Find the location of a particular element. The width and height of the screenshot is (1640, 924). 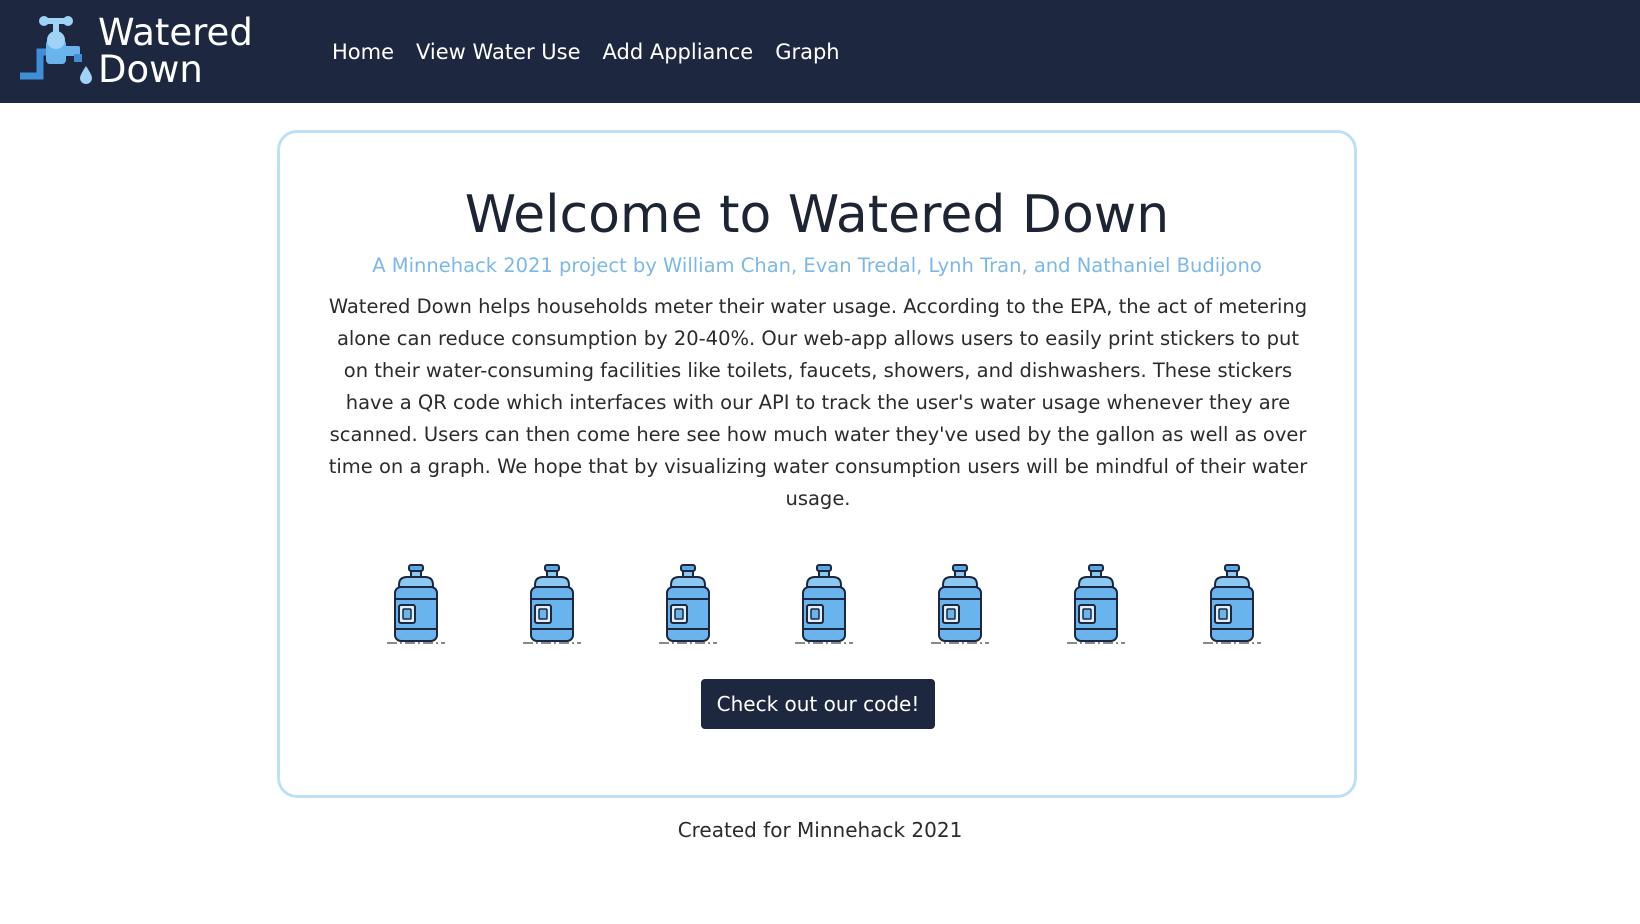

check-out-code-button: Check out our code! is located at coordinates (818, 704).